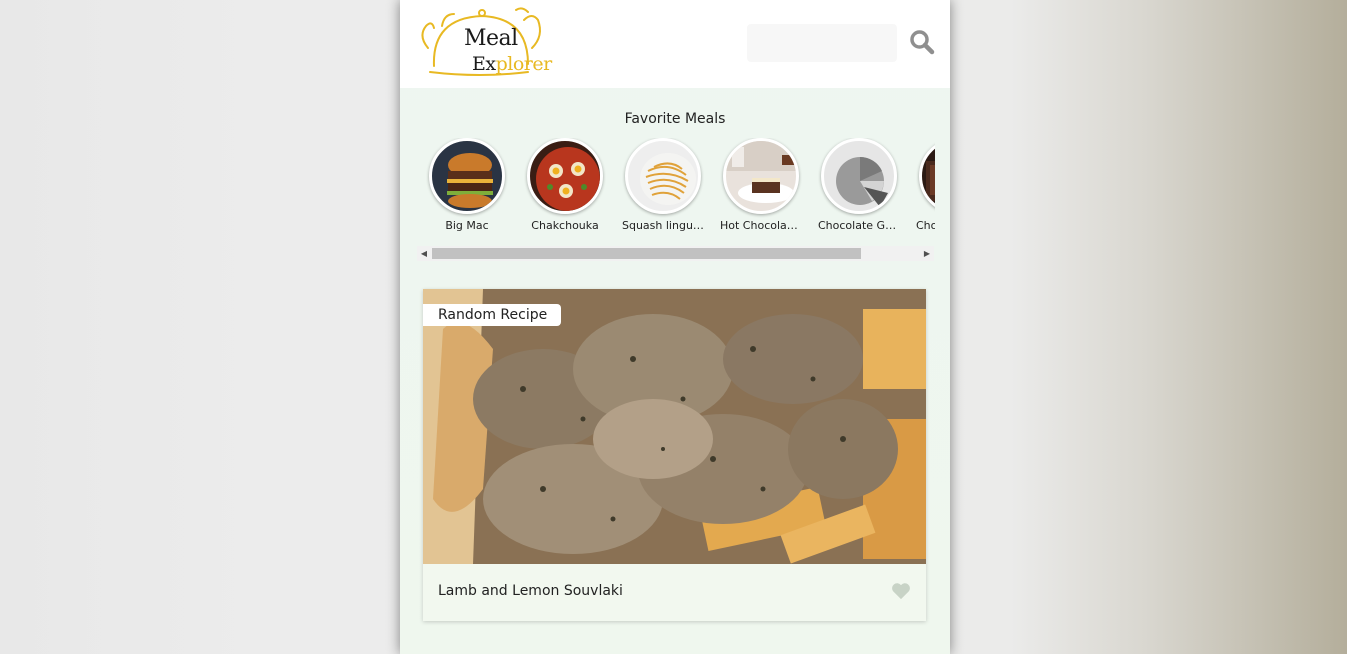  What do you see at coordinates (663, 225) in the screenshot?
I see `meal-name: Squash linguine` at bounding box center [663, 225].